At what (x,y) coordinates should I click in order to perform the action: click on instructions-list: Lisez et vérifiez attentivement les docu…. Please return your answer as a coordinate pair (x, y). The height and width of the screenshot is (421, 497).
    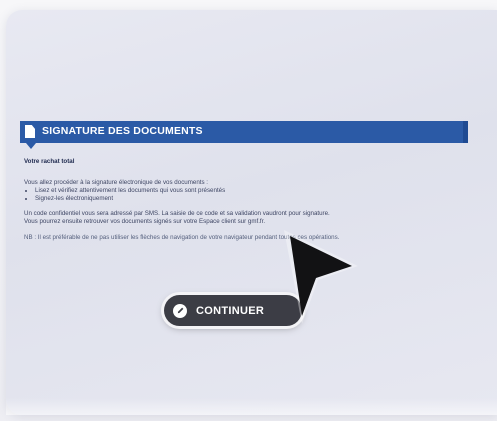
    Looking at the image, I should click on (234, 195).